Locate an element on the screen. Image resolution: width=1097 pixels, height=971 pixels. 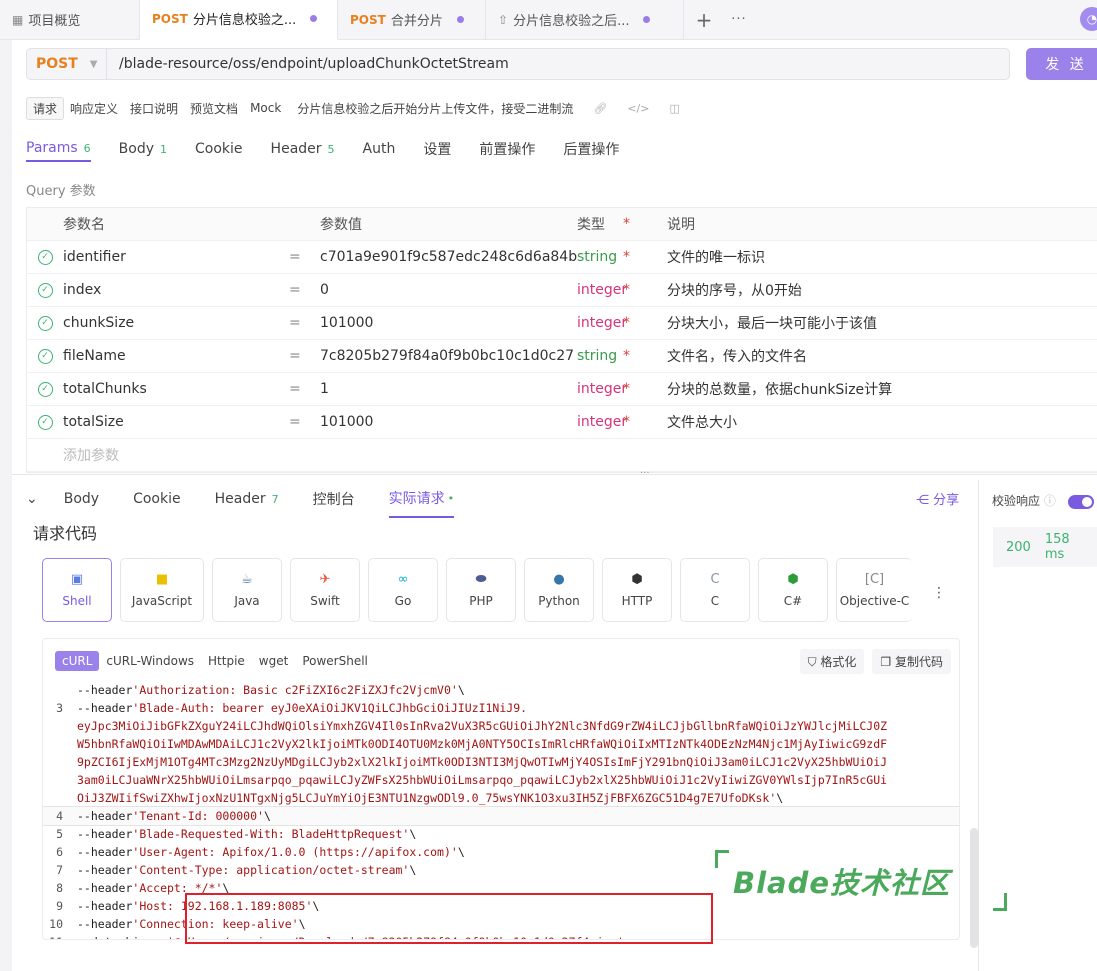
lang-php: ⬬ PHP is located at coordinates (481, 590).